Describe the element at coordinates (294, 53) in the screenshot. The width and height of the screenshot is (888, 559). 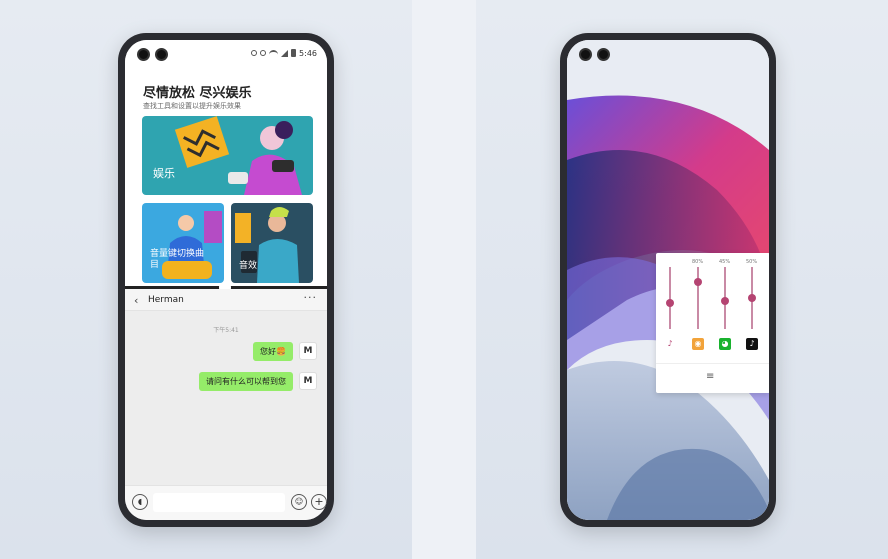
I see `battery-icon` at that location.